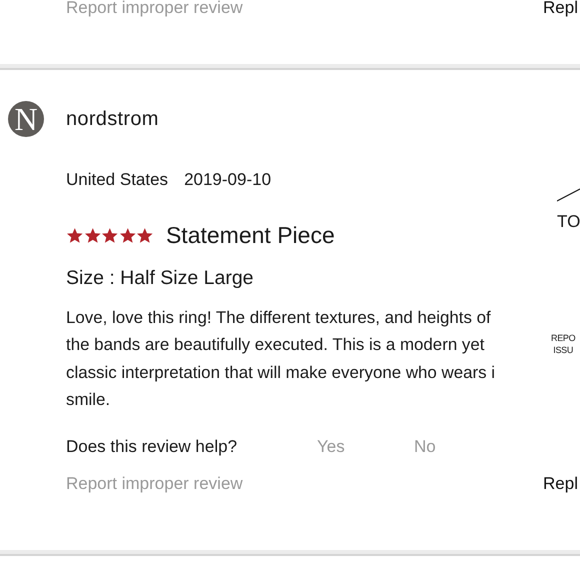  What do you see at coordinates (117, 180) in the screenshot?
I see `country-text: United States` at bounding box center [117, 180].